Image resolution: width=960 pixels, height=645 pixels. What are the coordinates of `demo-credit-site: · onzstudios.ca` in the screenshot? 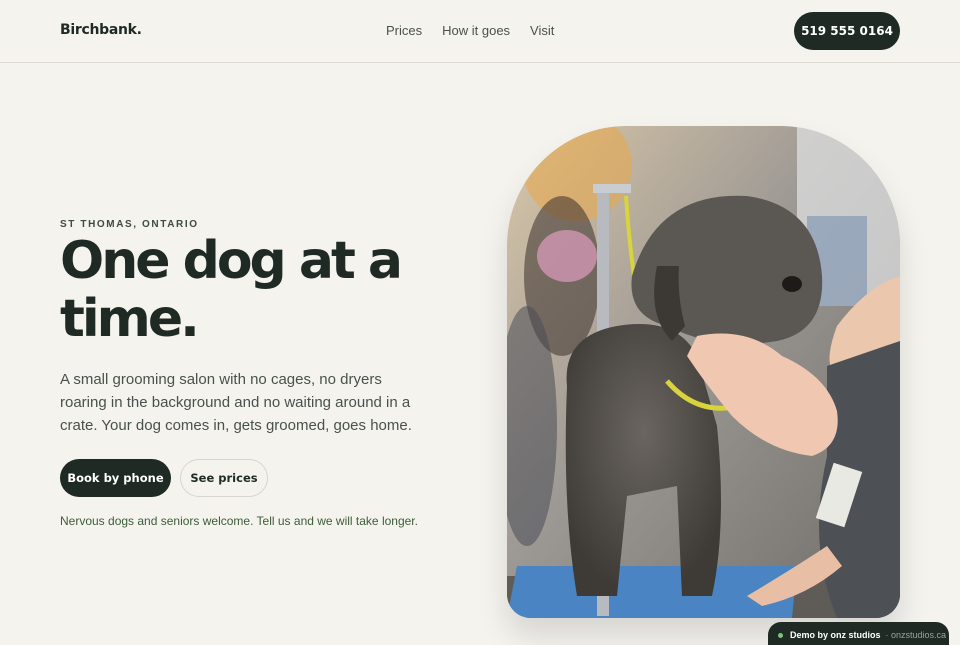 It's located at (916, 635).